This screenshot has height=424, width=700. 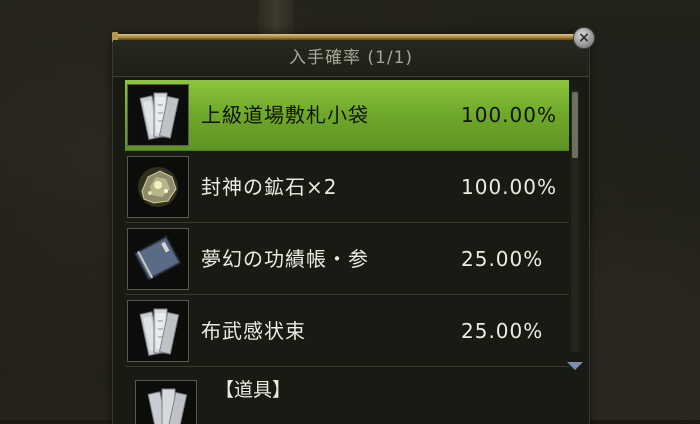 What do you see at coordinates (584, 38) in the screenshot?
I see `close-button: ×` at bounding box center [584, 38].